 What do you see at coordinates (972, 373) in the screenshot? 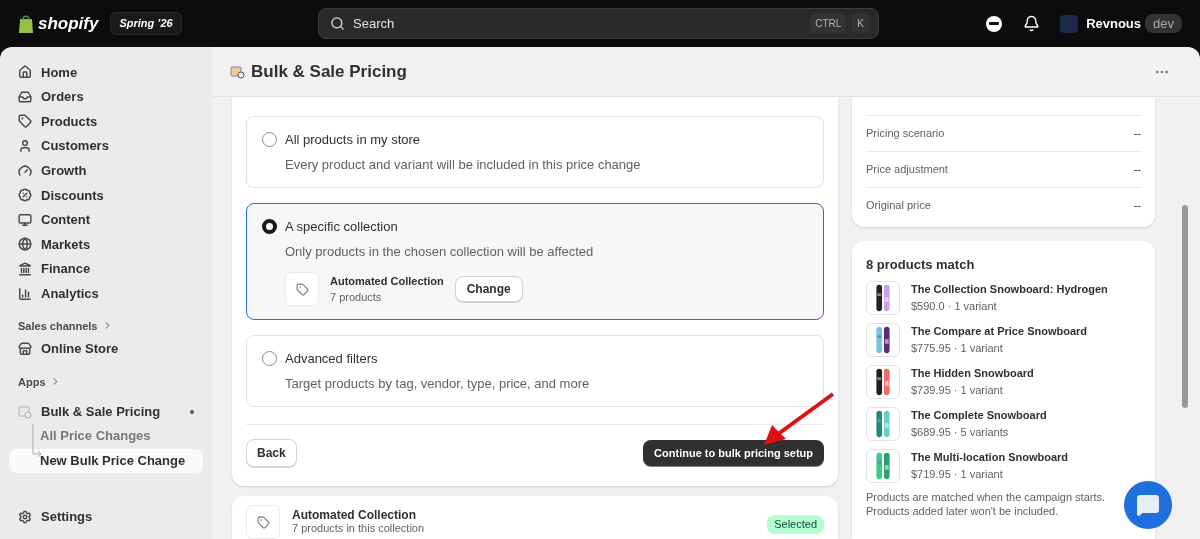
I see `product-name: The Hidden Snowboard` at bounding box center [972, 373].